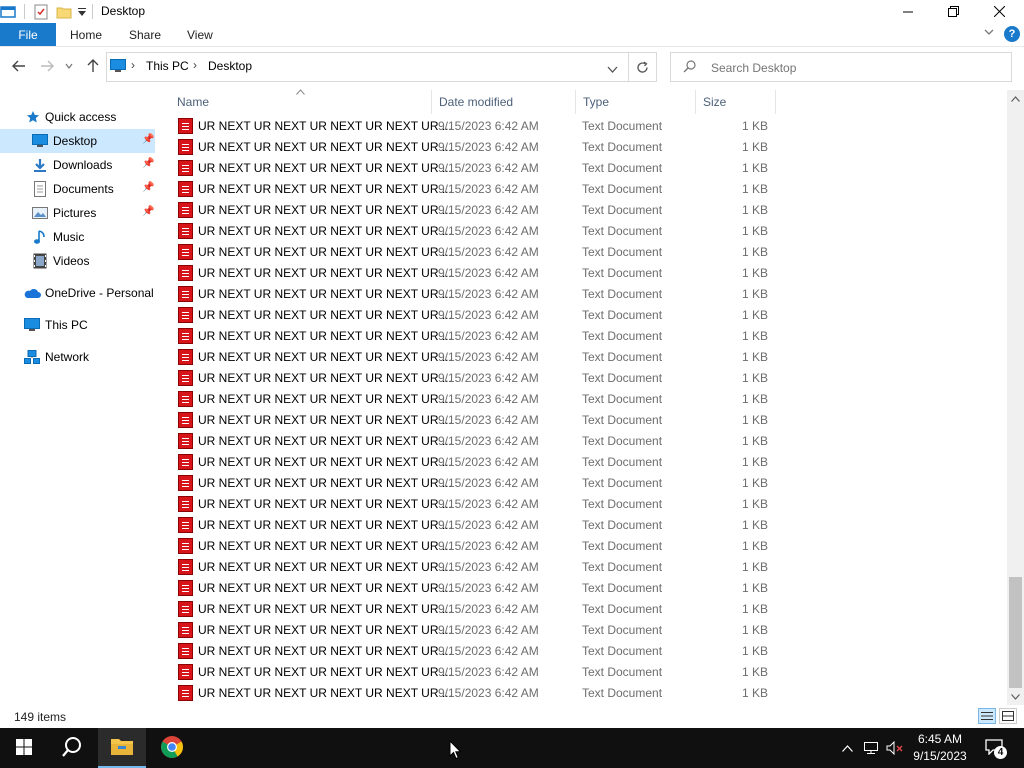 This screenshot has width=1024, height=768. Describe the element at coordinates (856, 68) in the screenshot. I see `search-input` at that location.